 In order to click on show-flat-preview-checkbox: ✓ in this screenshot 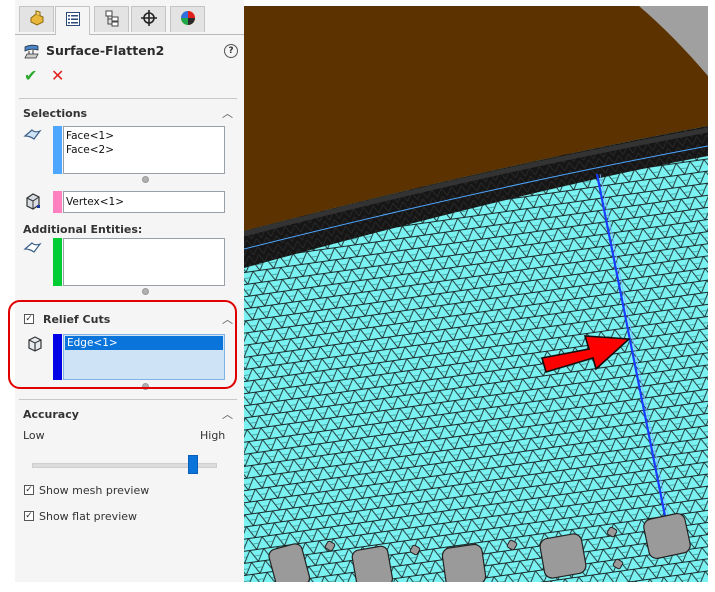, I will do `click(29, 516)`.